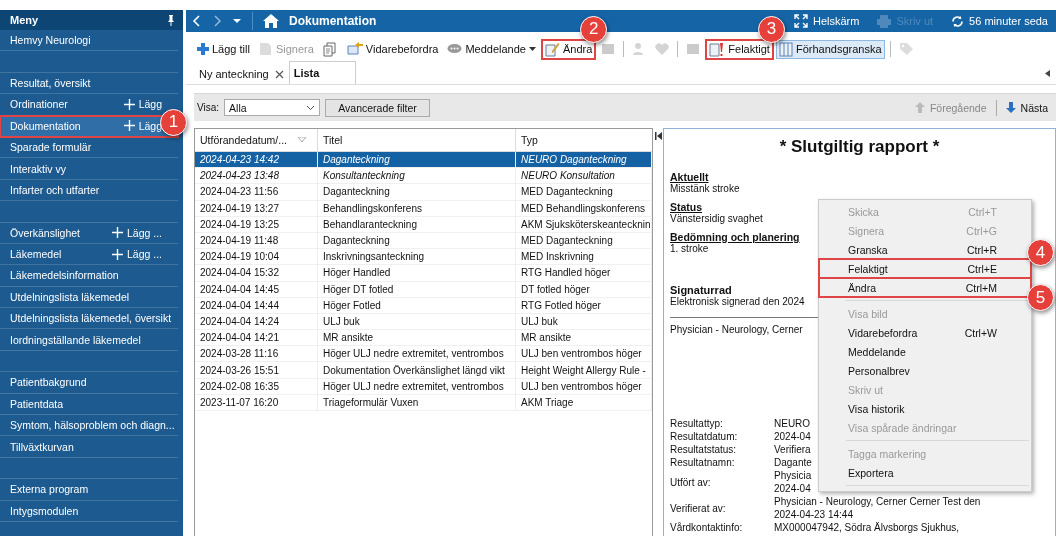 The width and height of the screenshot is (1056, 536). What do you see at coordinates (958, 21) in the screenshot?
I see `refresh-icon` at bounding box center [958, 21].